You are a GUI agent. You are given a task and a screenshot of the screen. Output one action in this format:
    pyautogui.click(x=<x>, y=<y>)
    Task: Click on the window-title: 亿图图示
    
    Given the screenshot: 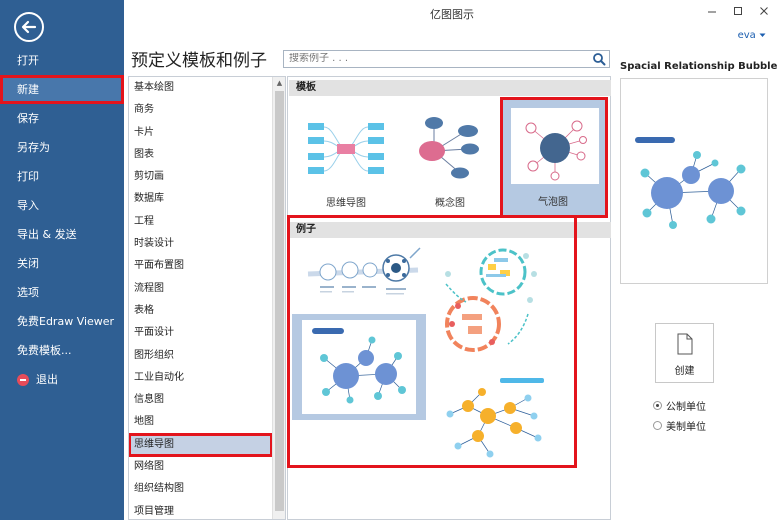 What is the action you would take?
    pyautogui.click(x=452, y=14)
    